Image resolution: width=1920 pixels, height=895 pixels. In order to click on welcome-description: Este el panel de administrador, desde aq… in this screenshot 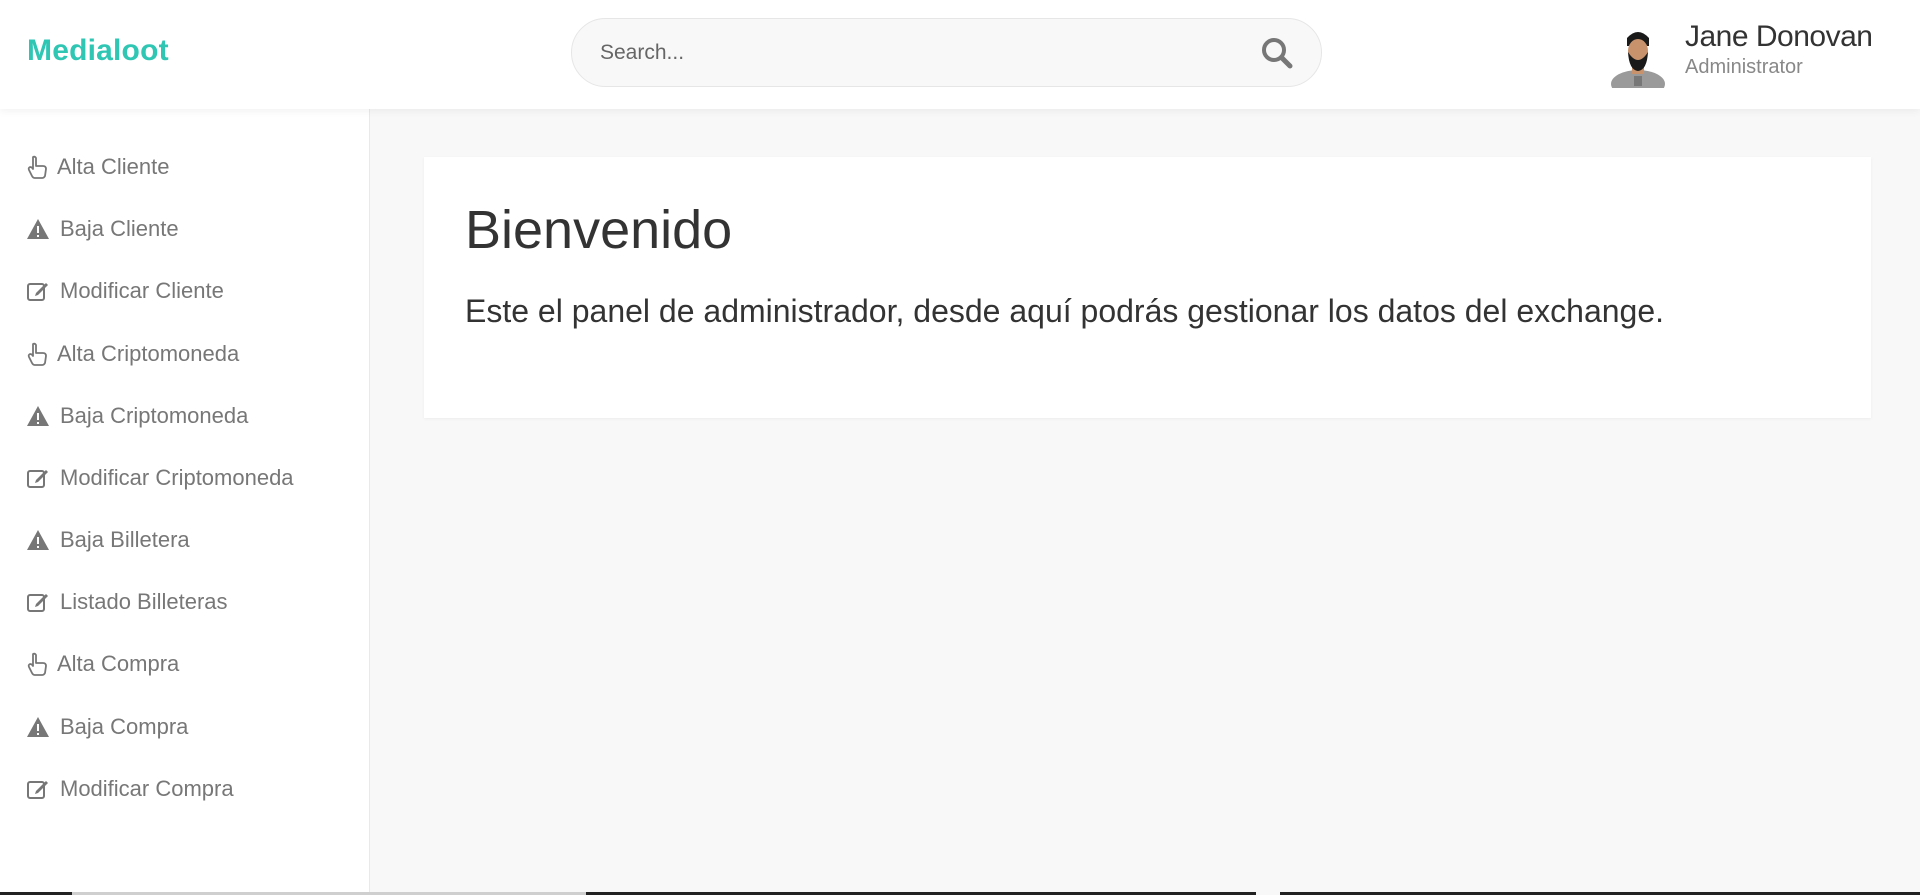, I will do `click(1065, 311)`.